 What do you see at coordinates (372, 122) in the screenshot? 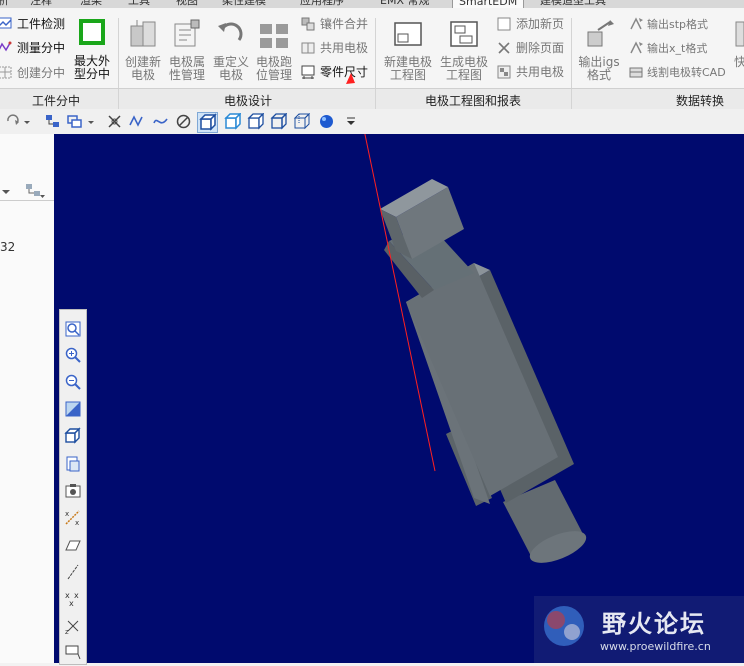
I see `graphics-toolbar` at bounding box center [372, 122].